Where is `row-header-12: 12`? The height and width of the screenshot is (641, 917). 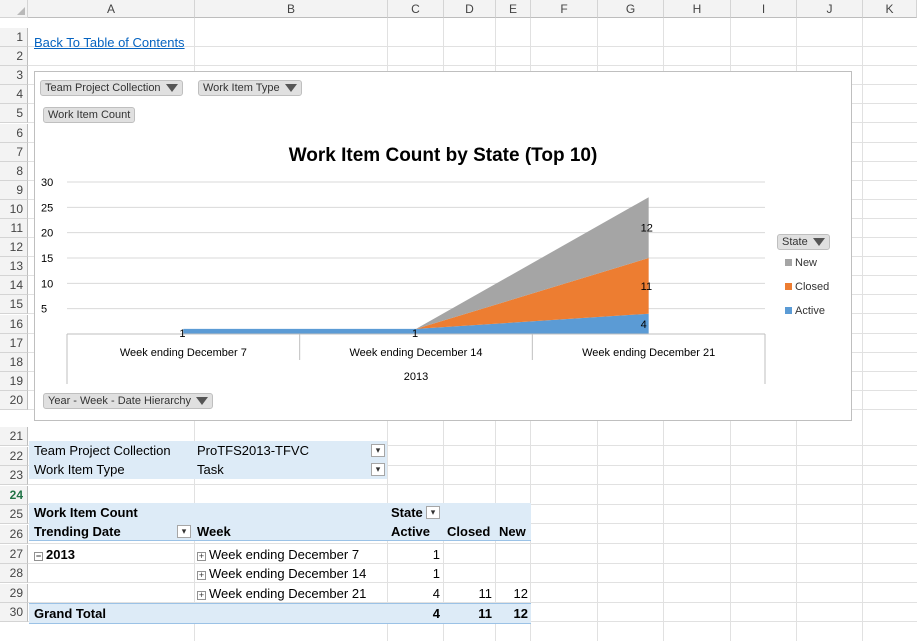
row-header-12: 12 is located at coordinates (14, 248).